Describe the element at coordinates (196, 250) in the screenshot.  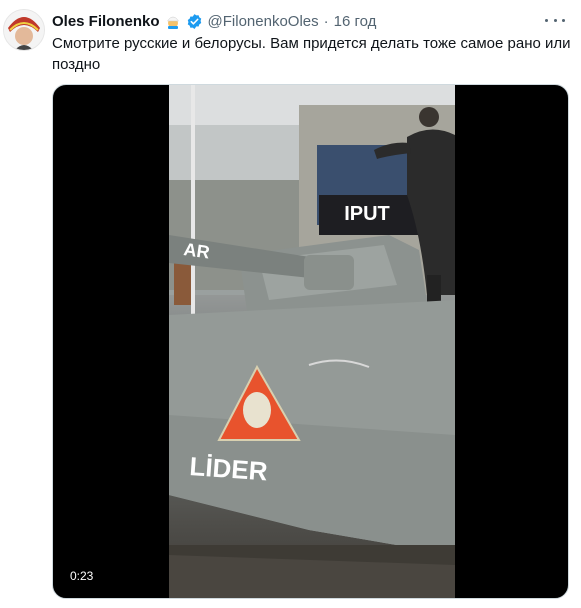
I see `barrel-text: AR` at that location.